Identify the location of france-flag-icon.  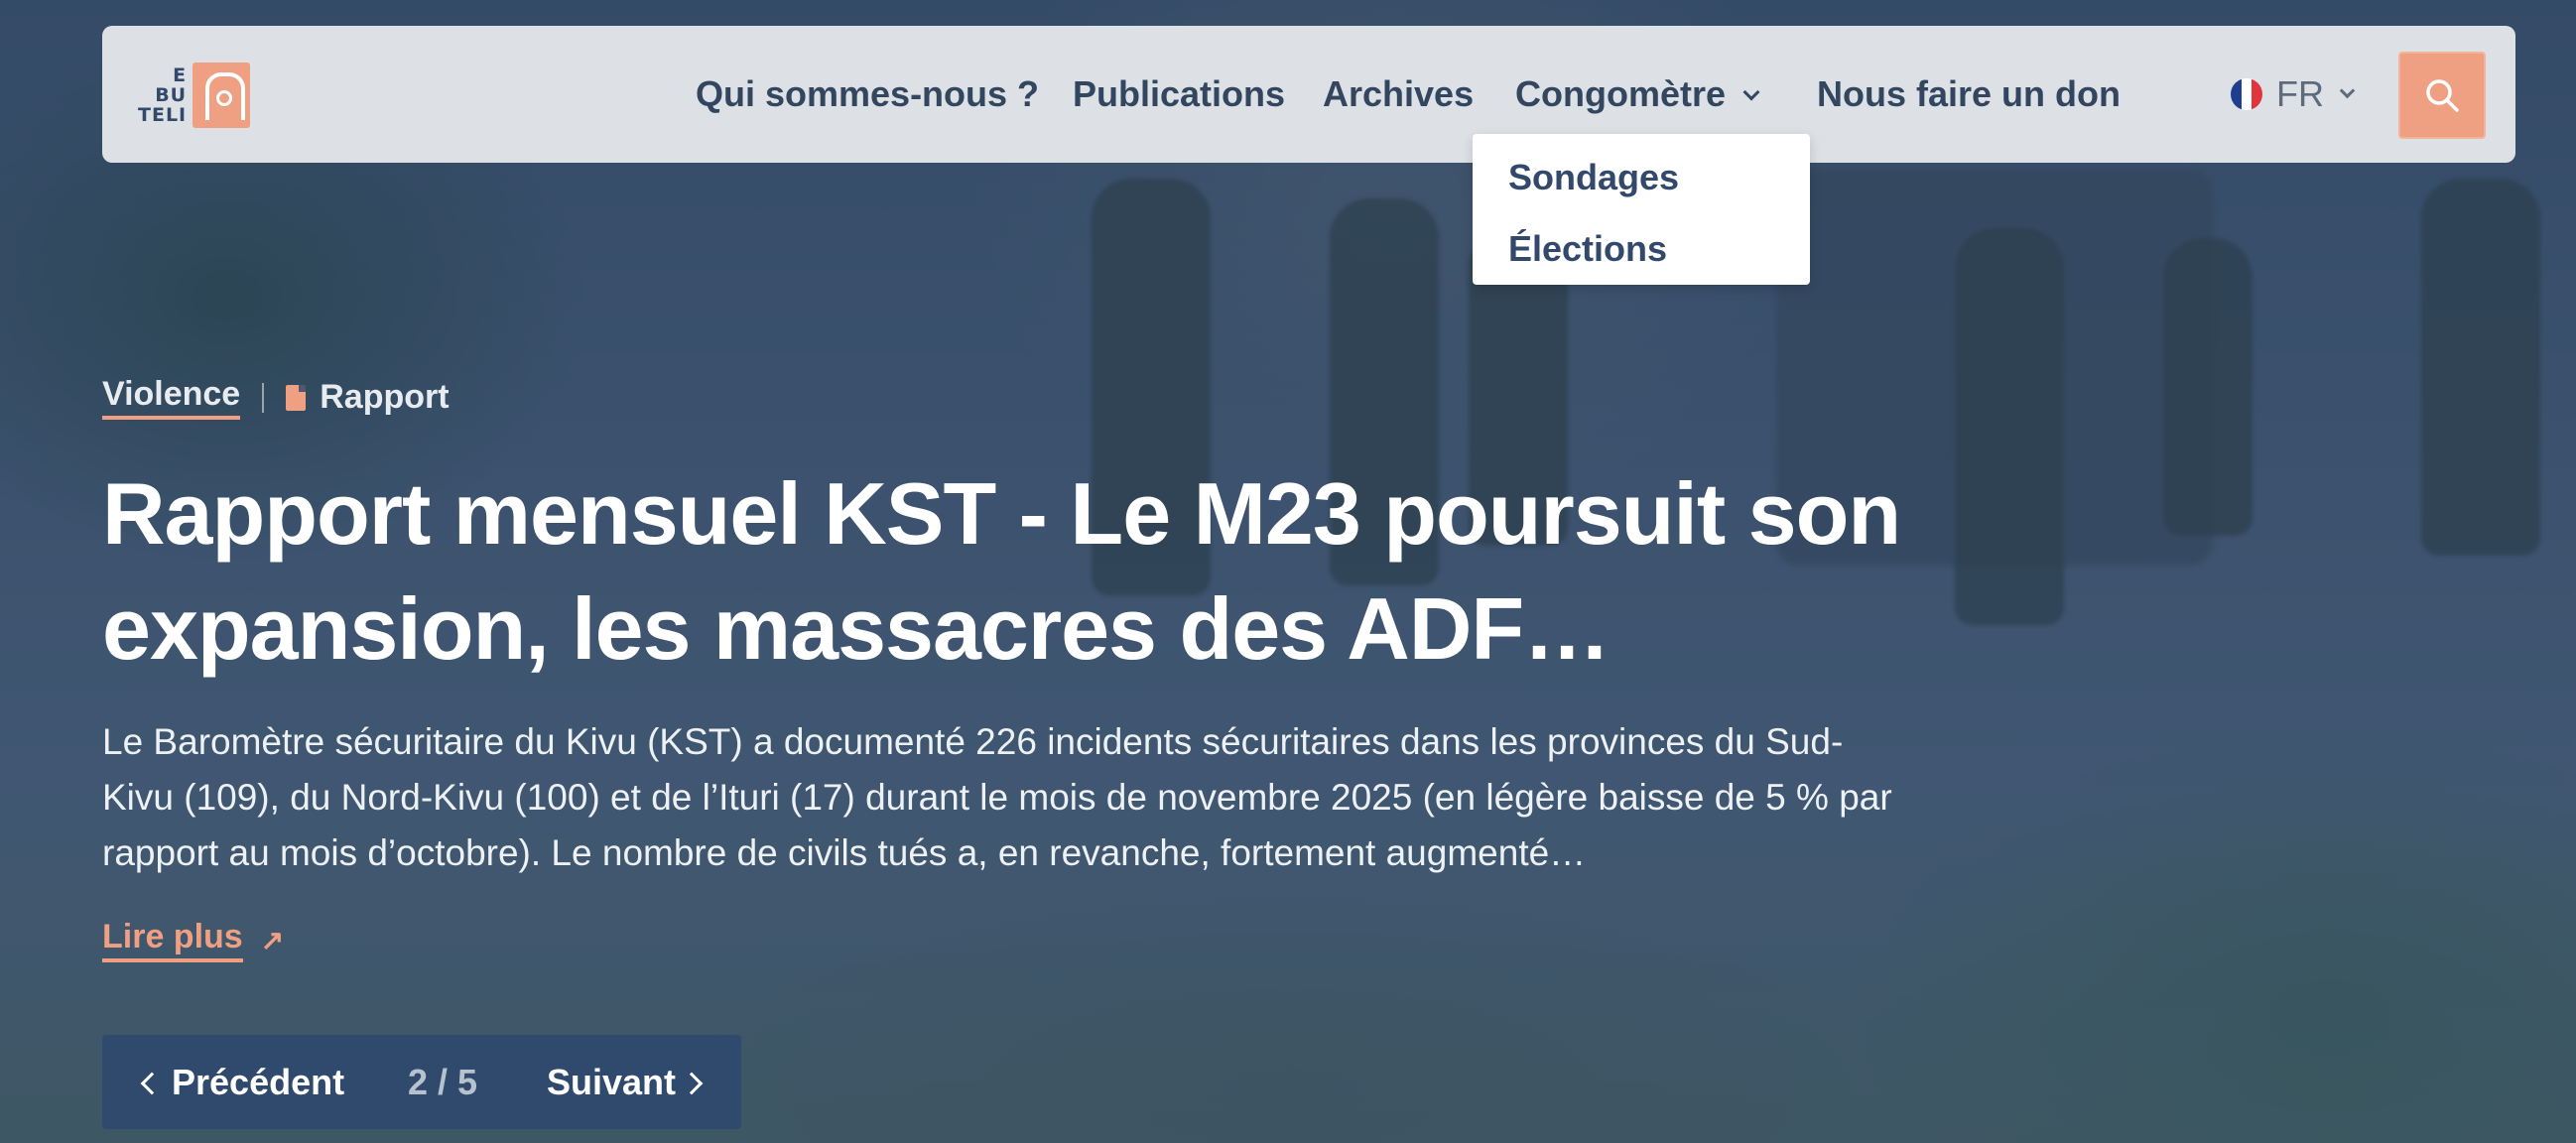
(2247, 94).